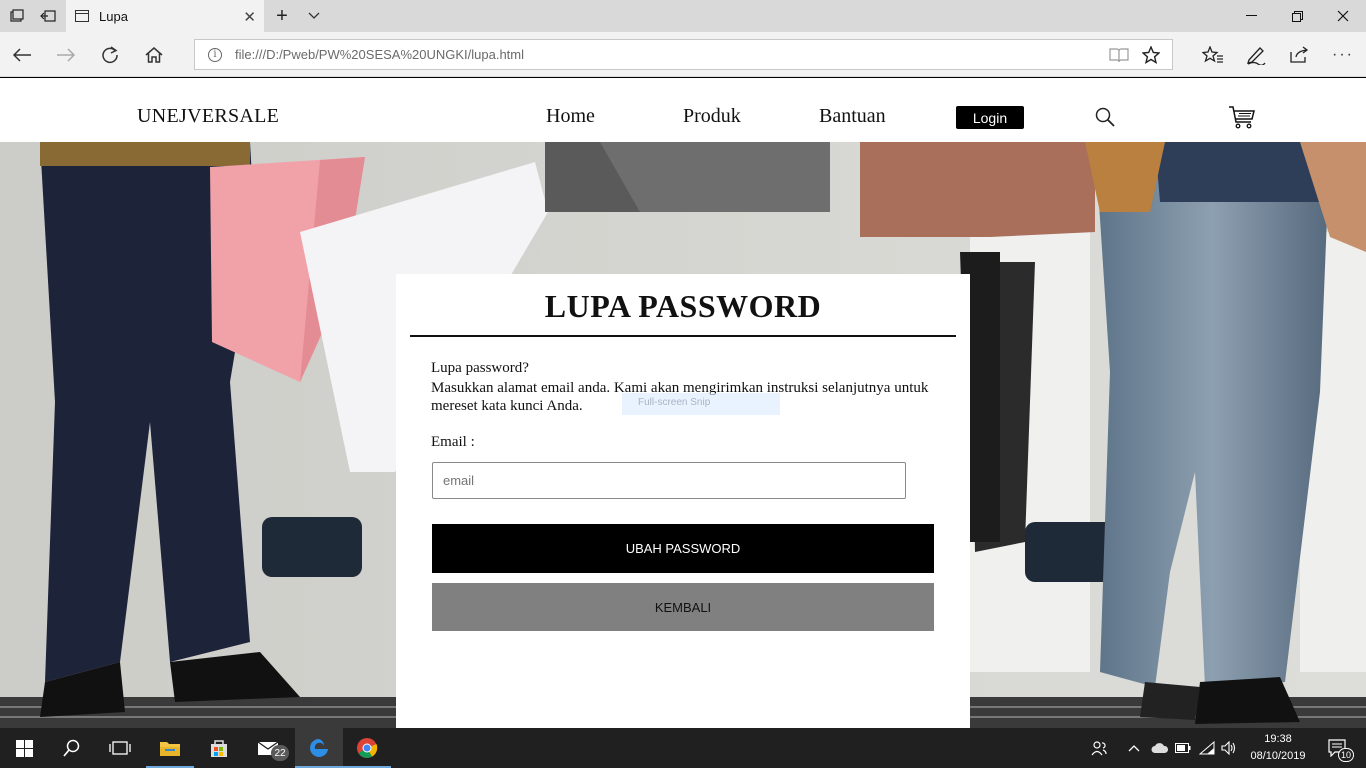  What do you see at coordinates (1213, 55) in the screenshot?
I see `favorites-hub-icon` at bounding box center [1213, 55].